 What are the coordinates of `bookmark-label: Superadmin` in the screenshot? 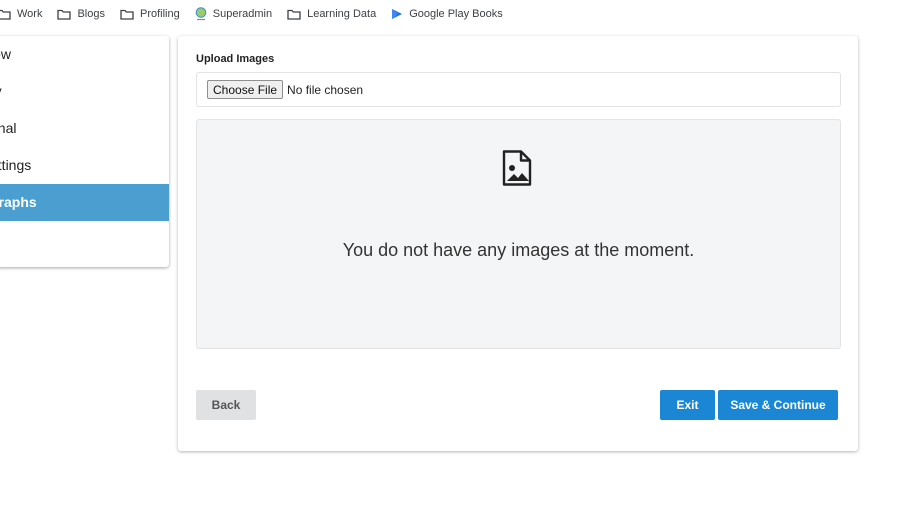 It's located at (242, 14).